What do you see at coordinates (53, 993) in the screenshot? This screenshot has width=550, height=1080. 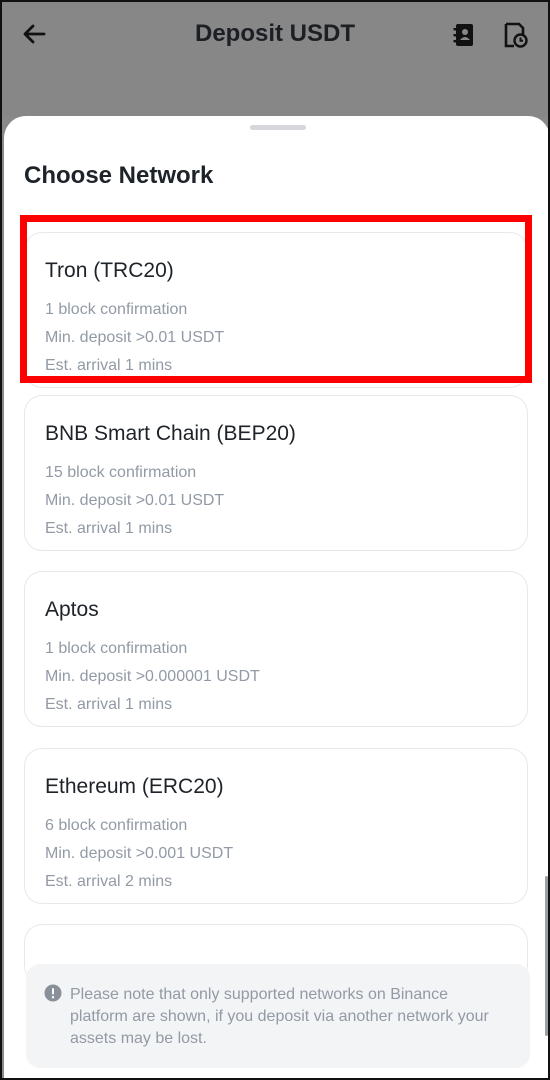 I see `info-circle-icon` at bounding box center [53, 993].